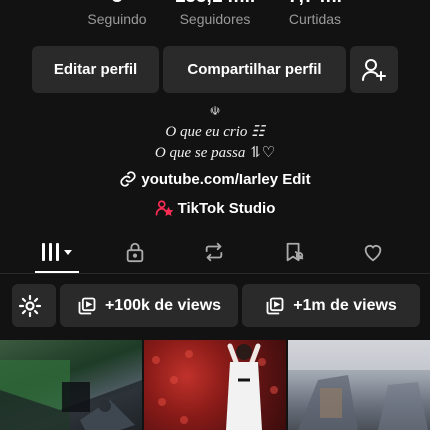 The image size is (430, 430). I want to click on filter-chip-100k: +100k de views, so click(149, 305).